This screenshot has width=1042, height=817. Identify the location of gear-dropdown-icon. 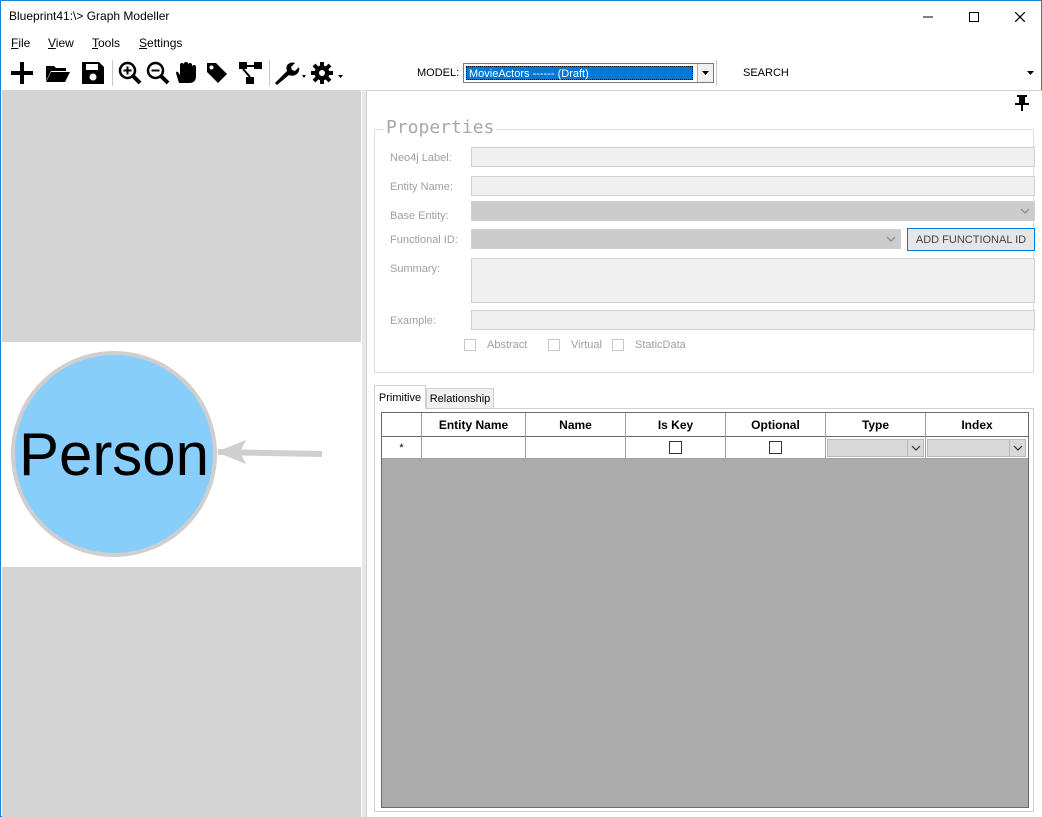
(327, 73).